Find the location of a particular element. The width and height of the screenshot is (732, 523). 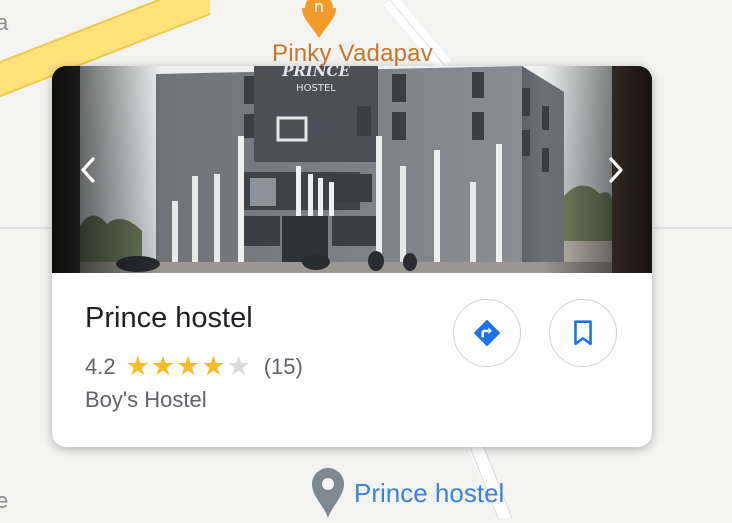

rating-row: 4.2 ★ ★ ★ ★ ★ (15) is located at coordinates (194, 366).